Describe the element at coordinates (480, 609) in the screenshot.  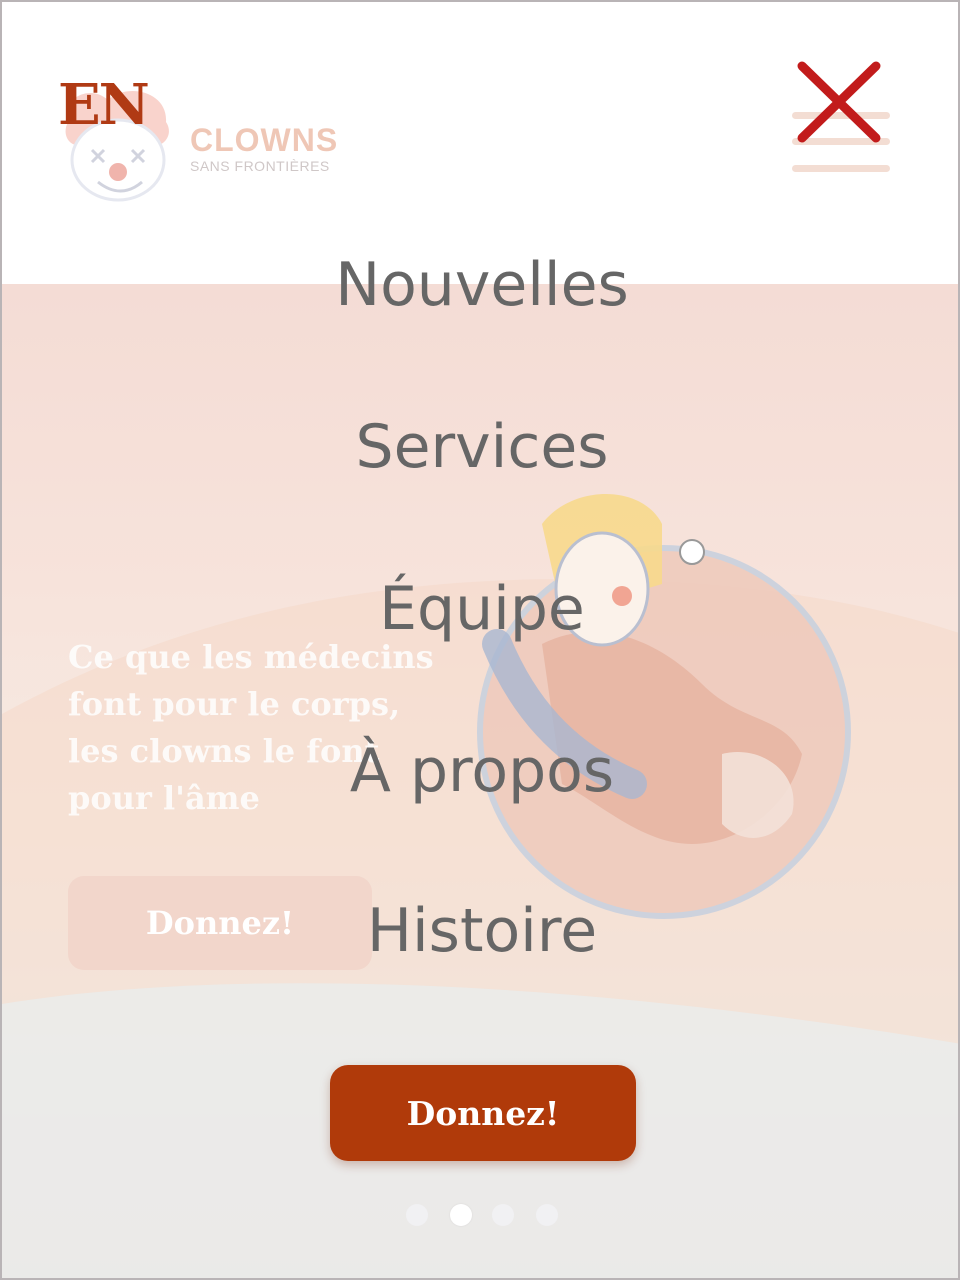
I see `menu-item-equipe: Équipe` at that location.